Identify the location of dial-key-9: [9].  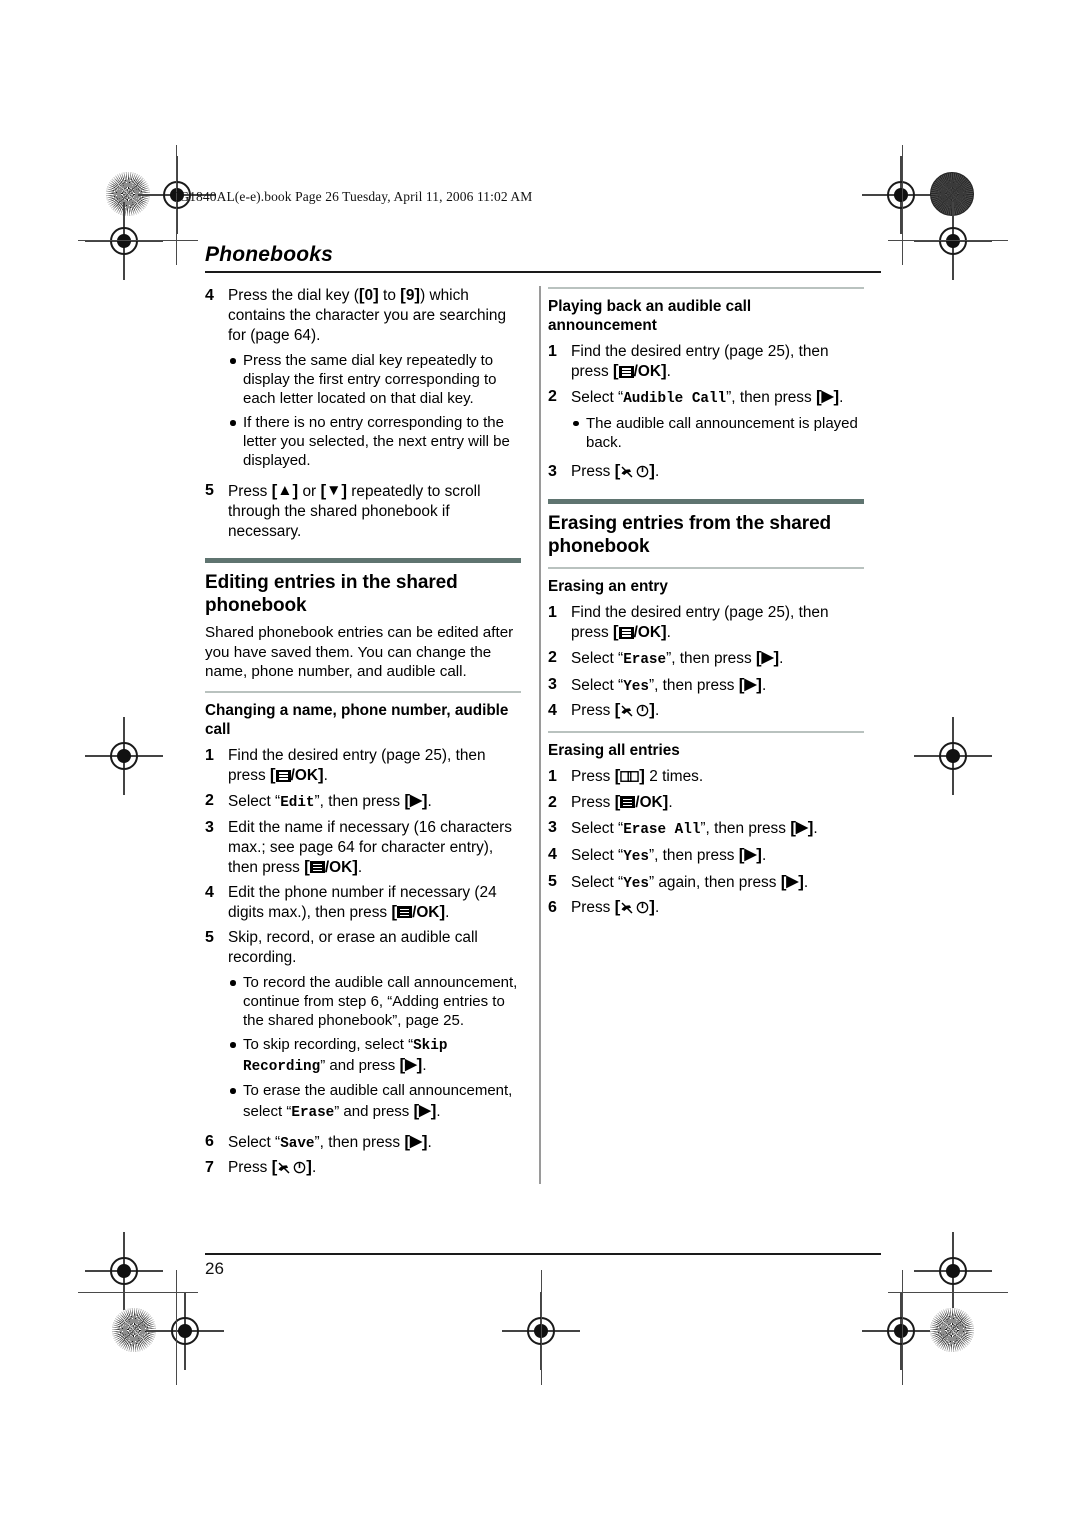
(410, 295).